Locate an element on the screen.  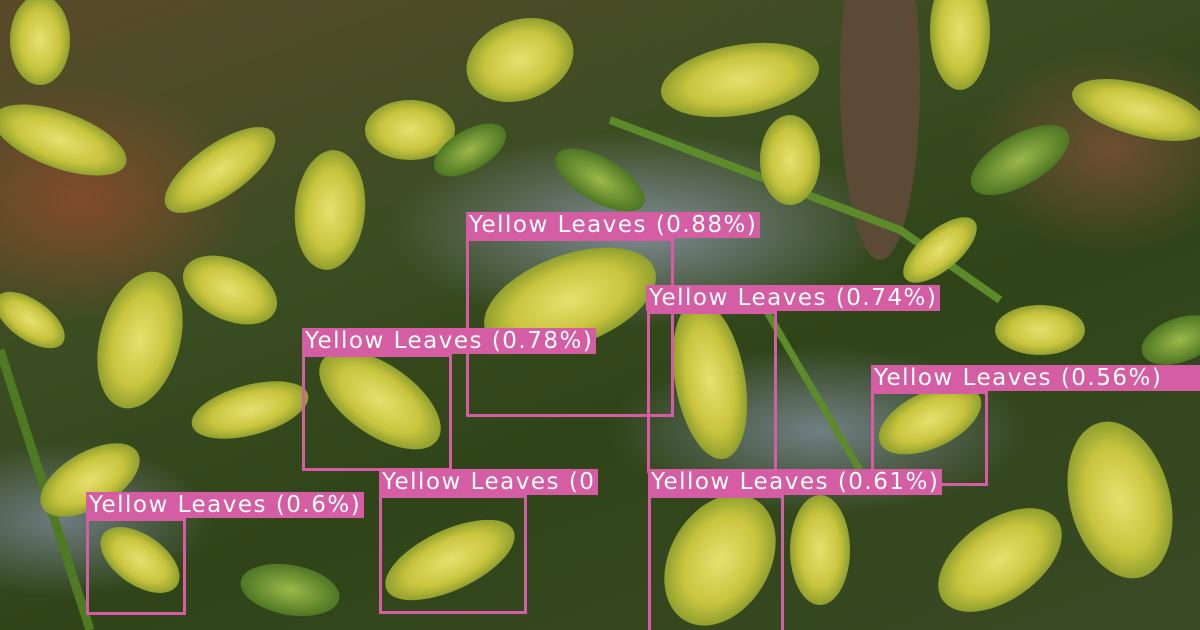
detection-label: Yellow Leaves (0.56%) is located at coordinates (1035, 378).